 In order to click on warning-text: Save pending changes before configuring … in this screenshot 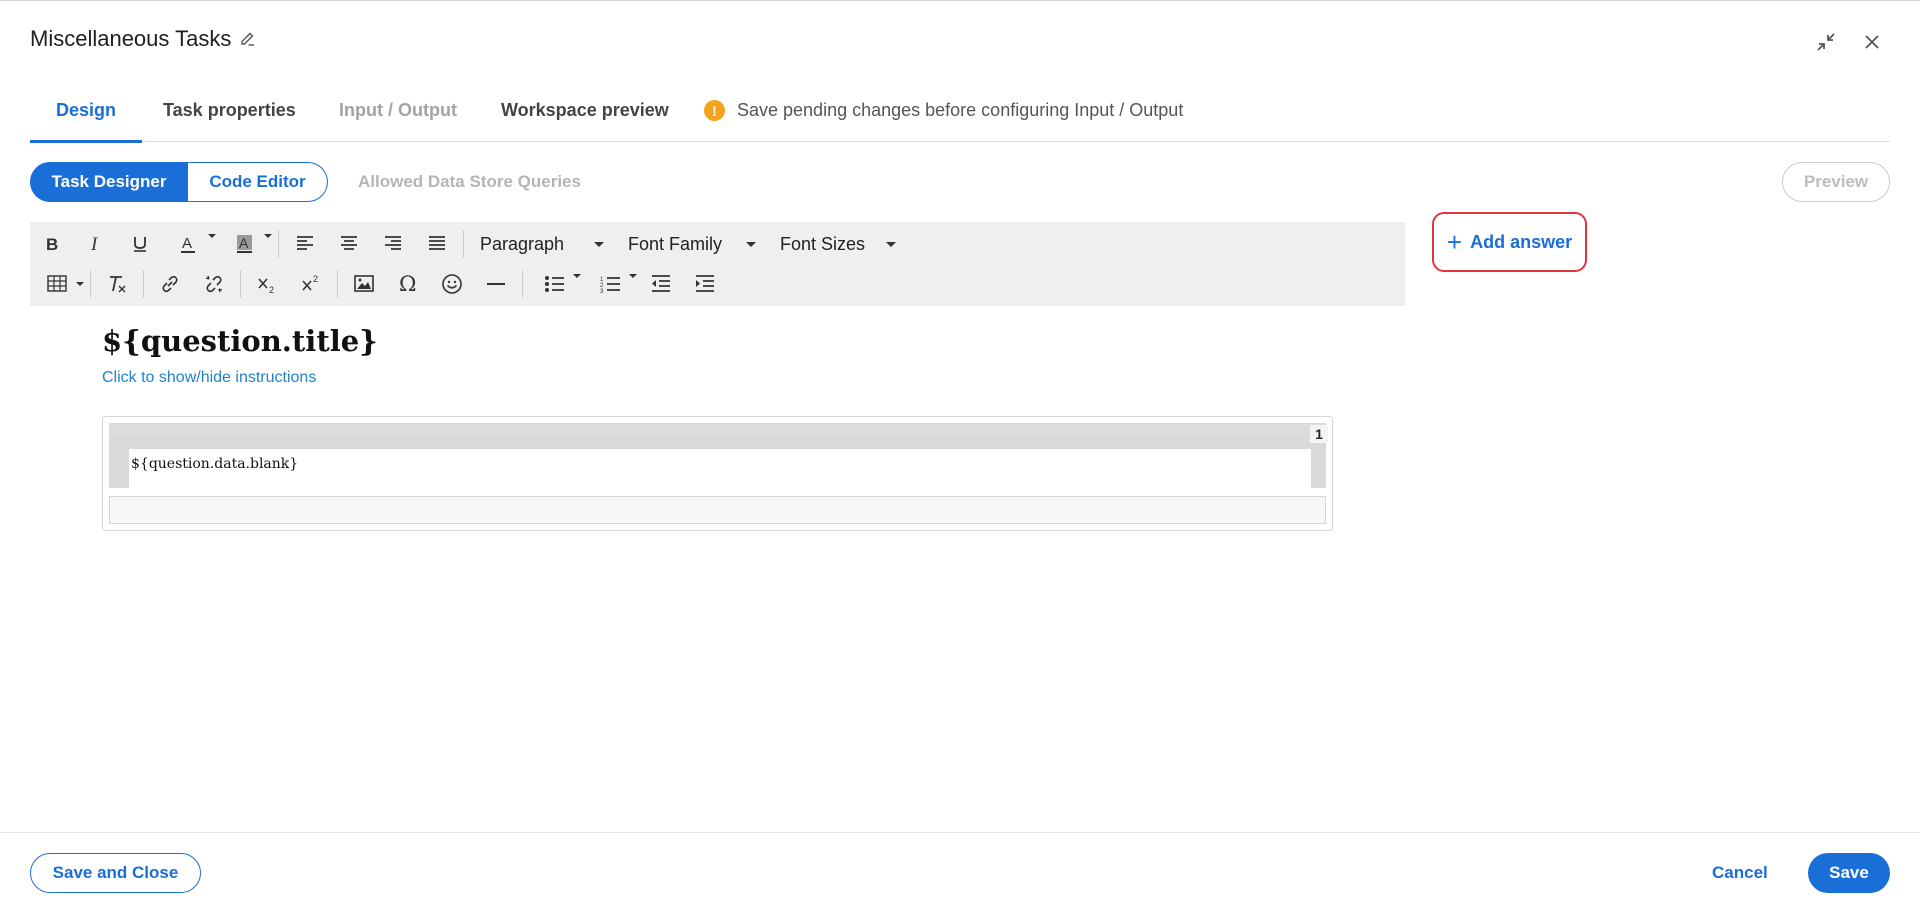, I will do `click(960, 110)`.